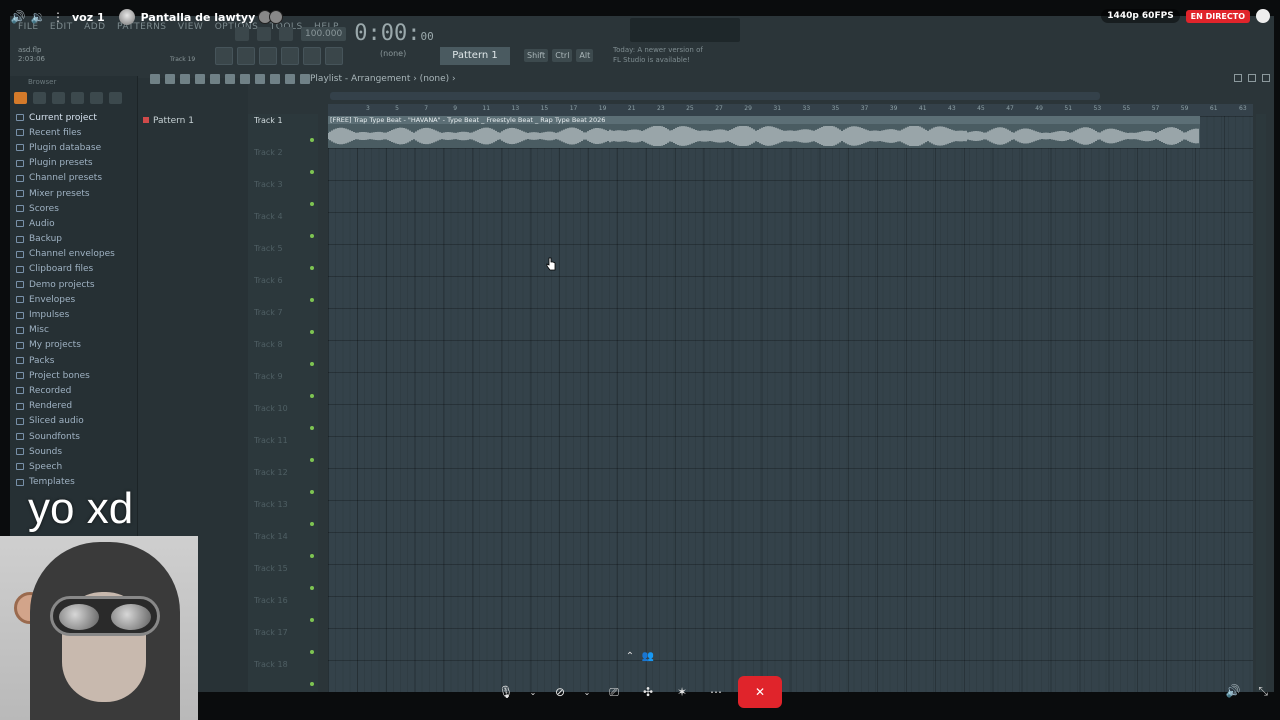  What do you see at coordinates (115, 98) in the screenshot?
I see `browser-tool-star` at bounding box center [115, 98].